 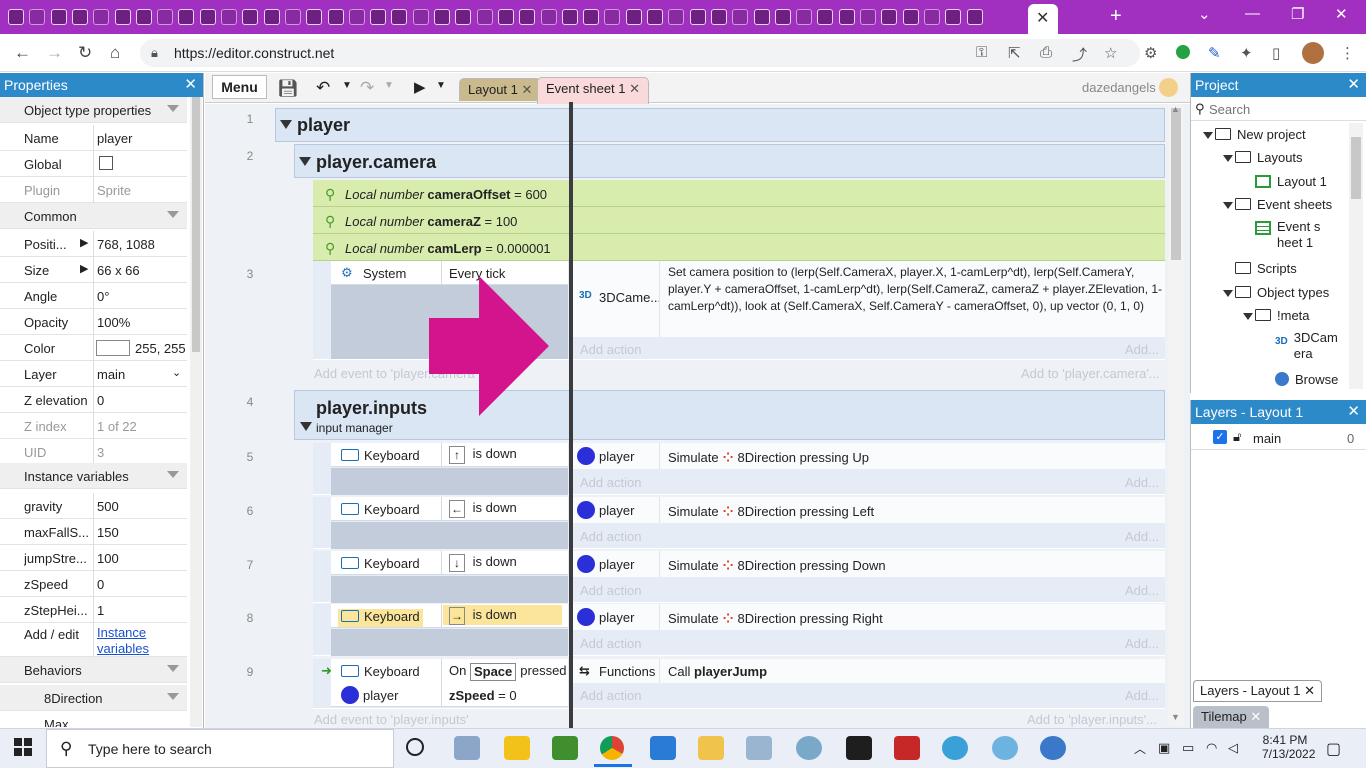 I want to click on property-value: 150, so click(x=108, y=532).